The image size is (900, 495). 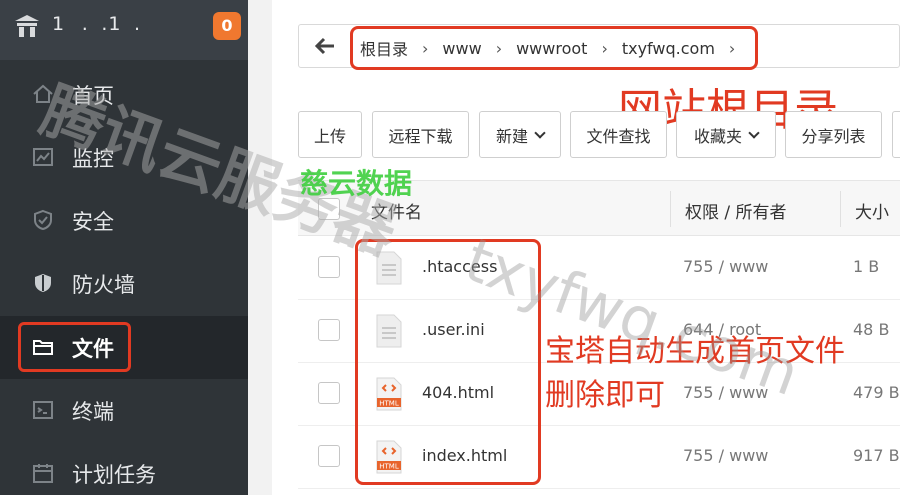 What do you see at coordinates (325, 46) in the screenshot?
I see `back-arrow-icon` at bounding box center [325, 46].